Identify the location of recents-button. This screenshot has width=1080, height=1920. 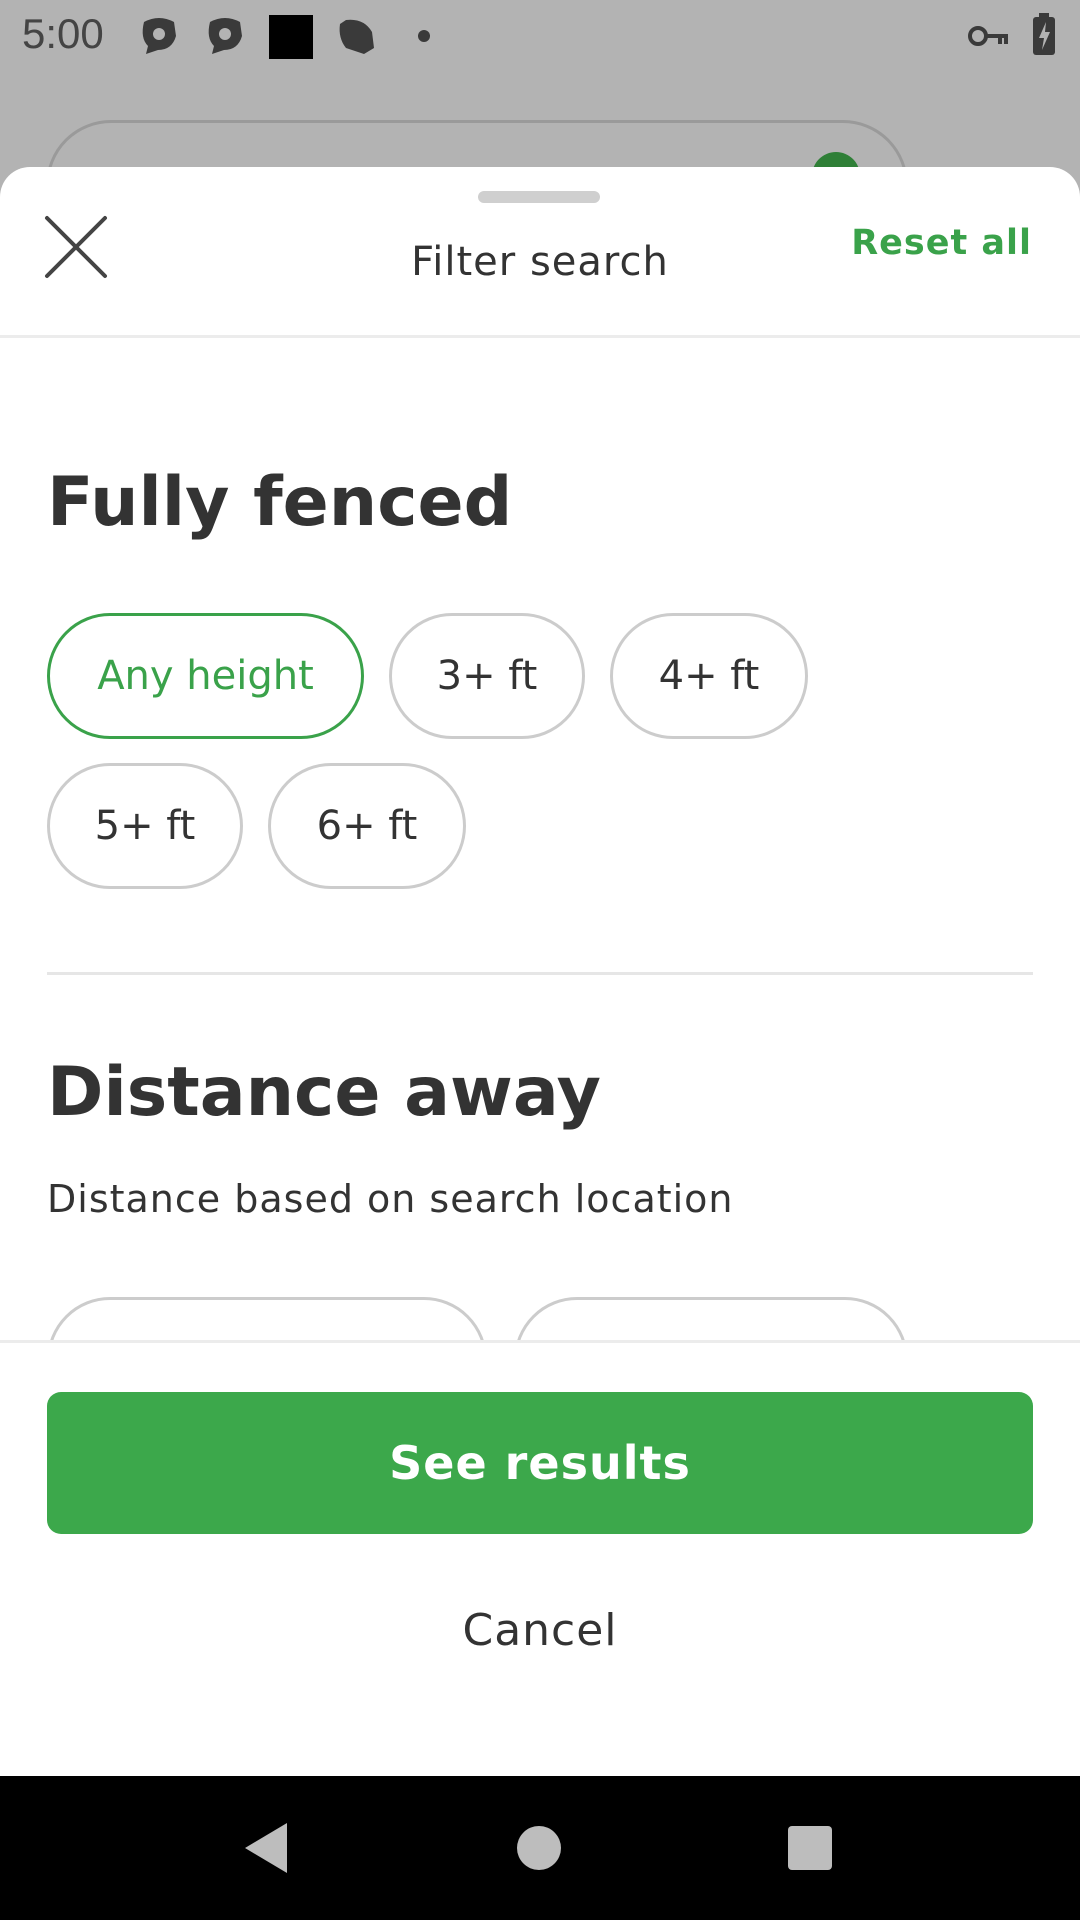
(810, 1848).